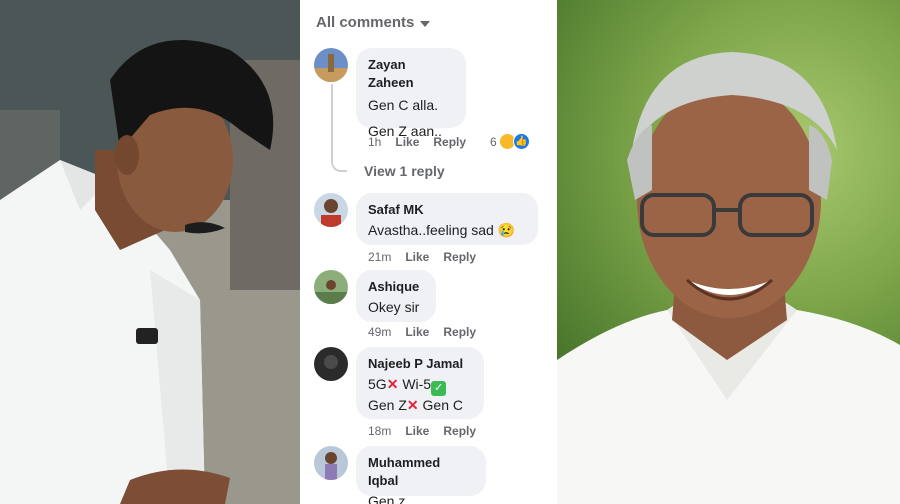 The height and width of the screenshot is (504, 900). I want to click on comment-bubble: Ashique Okey sir, so click(396, 296).